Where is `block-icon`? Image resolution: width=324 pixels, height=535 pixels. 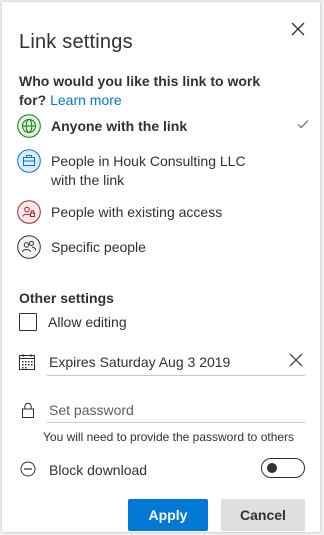 block-icon is located at coordinates (28, 469).